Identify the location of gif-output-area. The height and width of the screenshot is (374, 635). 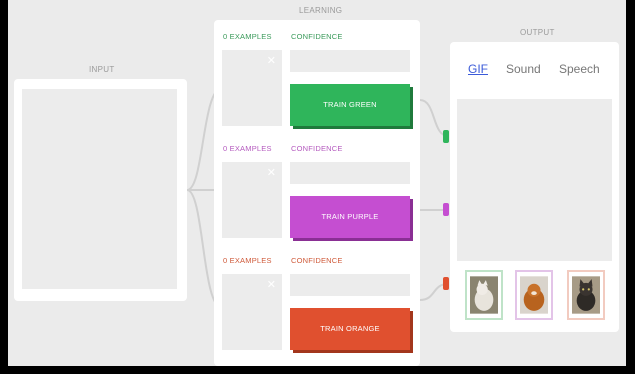
(534, 180).